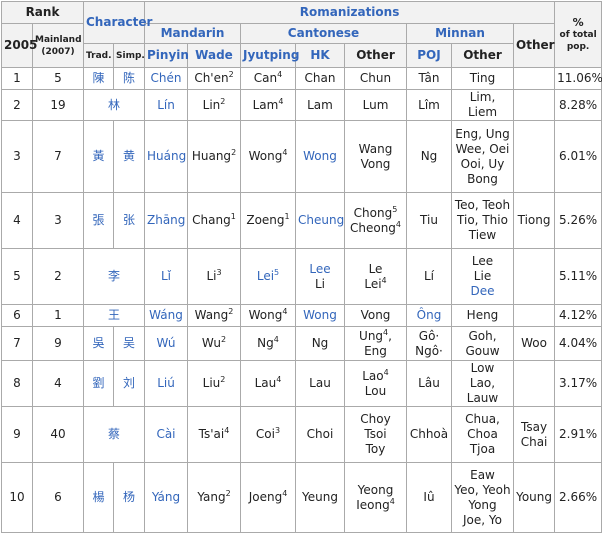  Describe the element at coordinates (98, 383) in the screenshot. I see `traditional-character-link: 劉` at that location.